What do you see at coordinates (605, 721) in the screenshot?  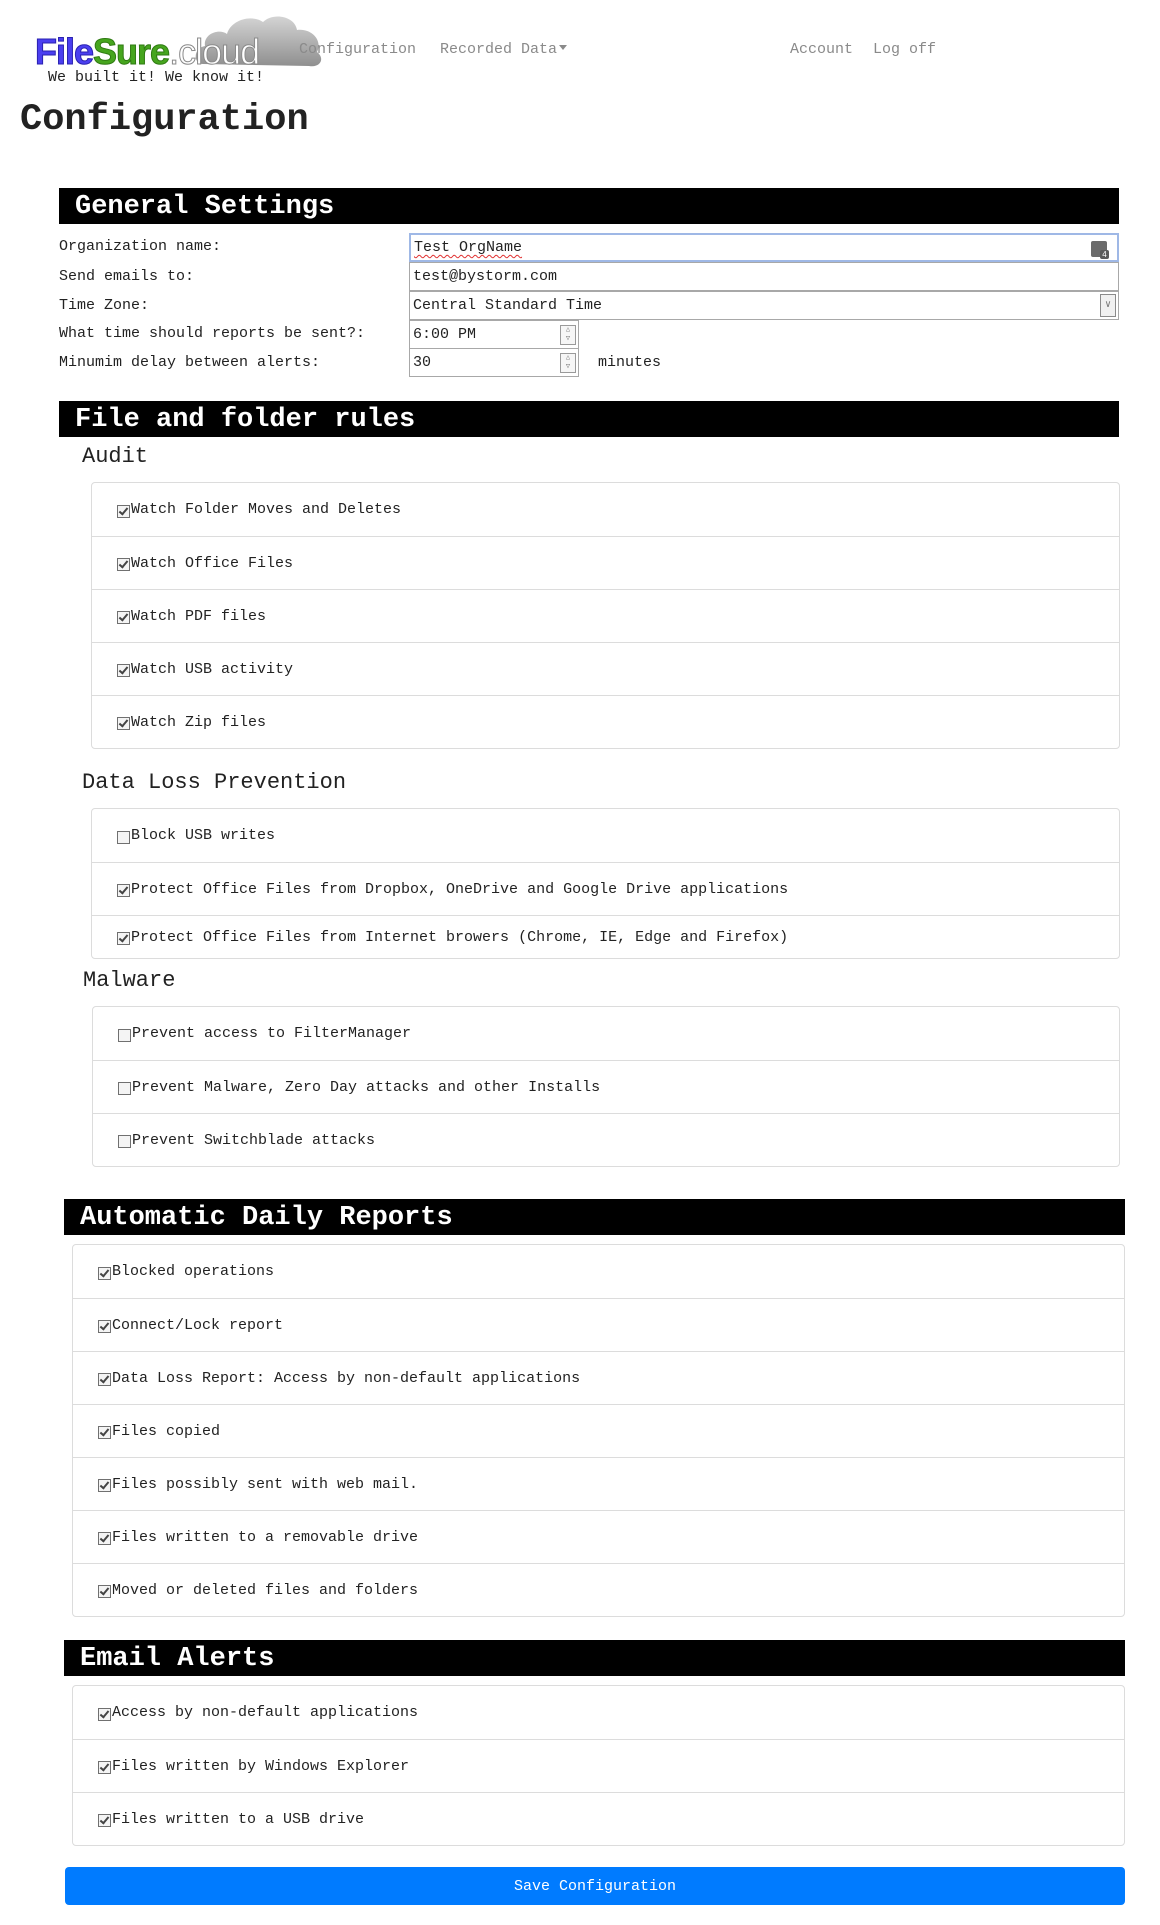 I see `audit-item: Watch Zip files` at bounding box center [605, 721].